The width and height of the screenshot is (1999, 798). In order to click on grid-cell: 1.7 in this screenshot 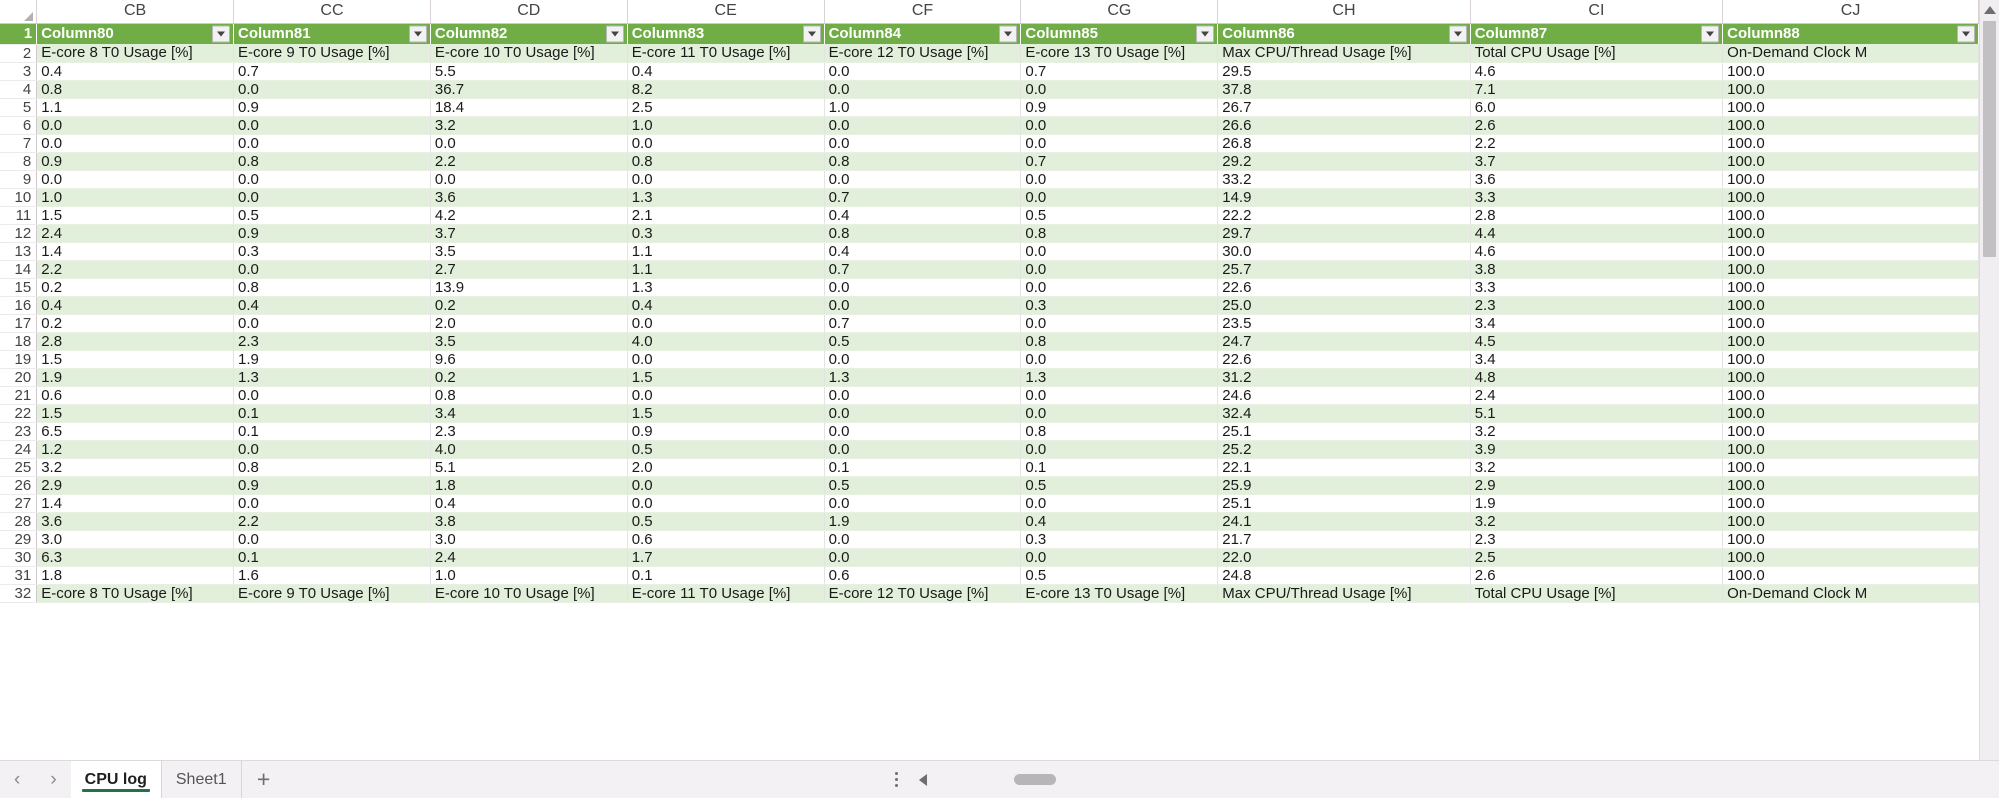, I will do `click(726, 557)`.